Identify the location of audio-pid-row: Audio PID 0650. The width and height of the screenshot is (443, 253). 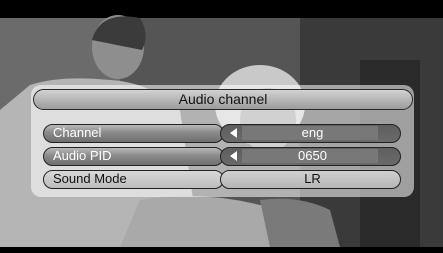
(223, 156).